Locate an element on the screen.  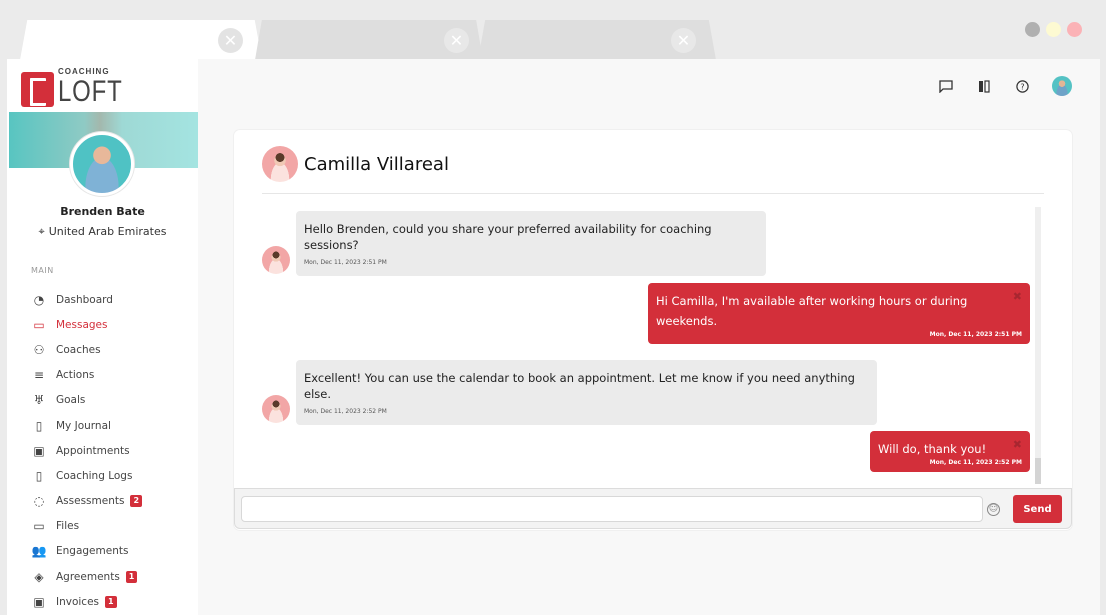
coaches-icon: ⚇ is located at coordinates (39, 349).